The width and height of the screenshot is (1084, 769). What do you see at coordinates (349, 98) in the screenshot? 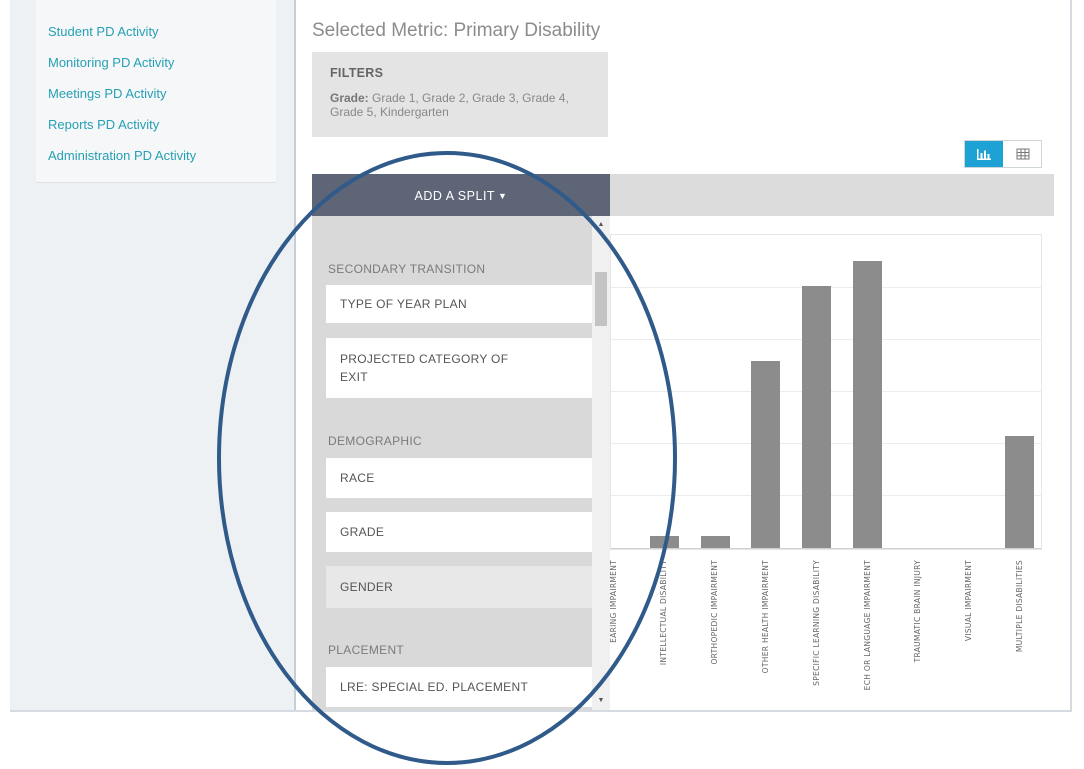
I see `filters-grade-label: Grade:` at bounding box center [349, 98].